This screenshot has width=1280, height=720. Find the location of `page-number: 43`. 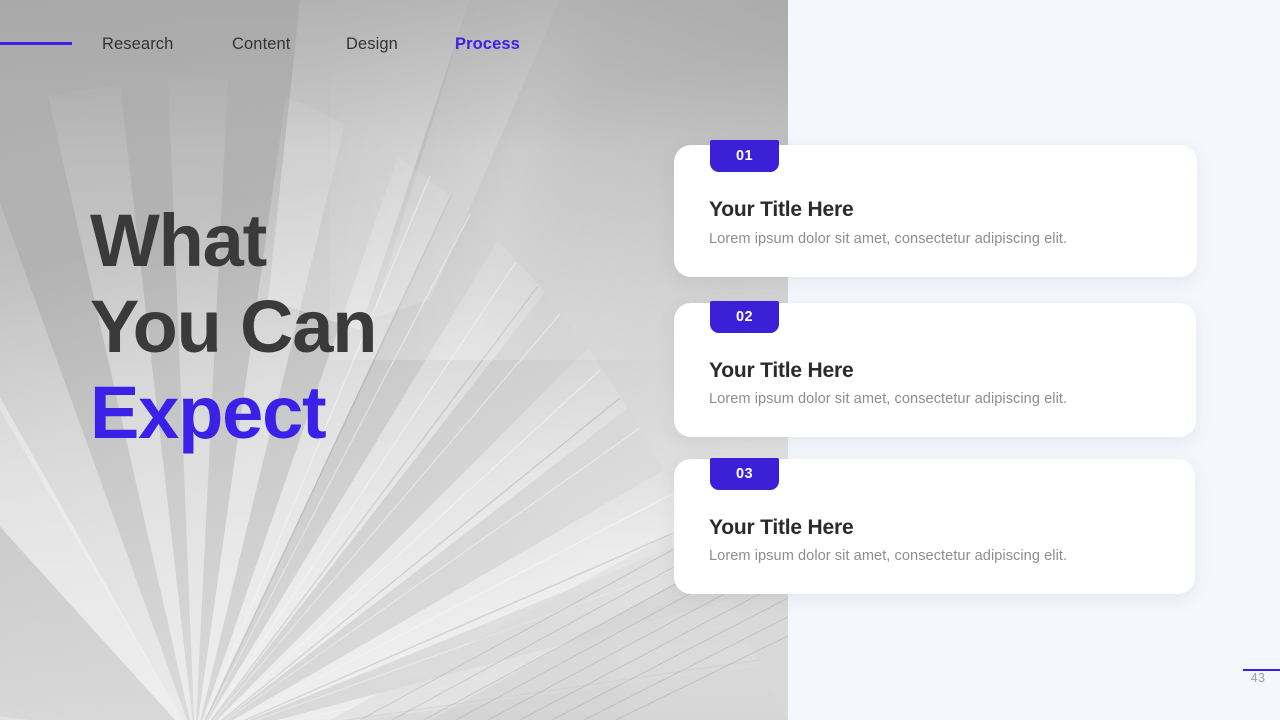

page-number: 43 is located at coordinates (1258, 678).